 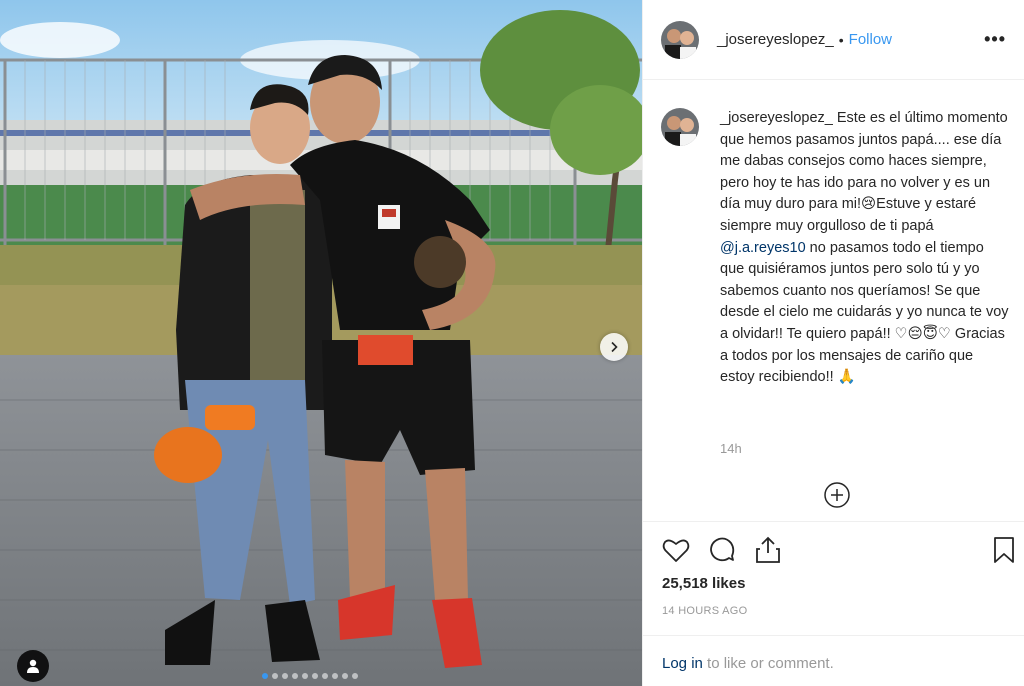 I want to click on heart-icon, so click(x=676, y=550).